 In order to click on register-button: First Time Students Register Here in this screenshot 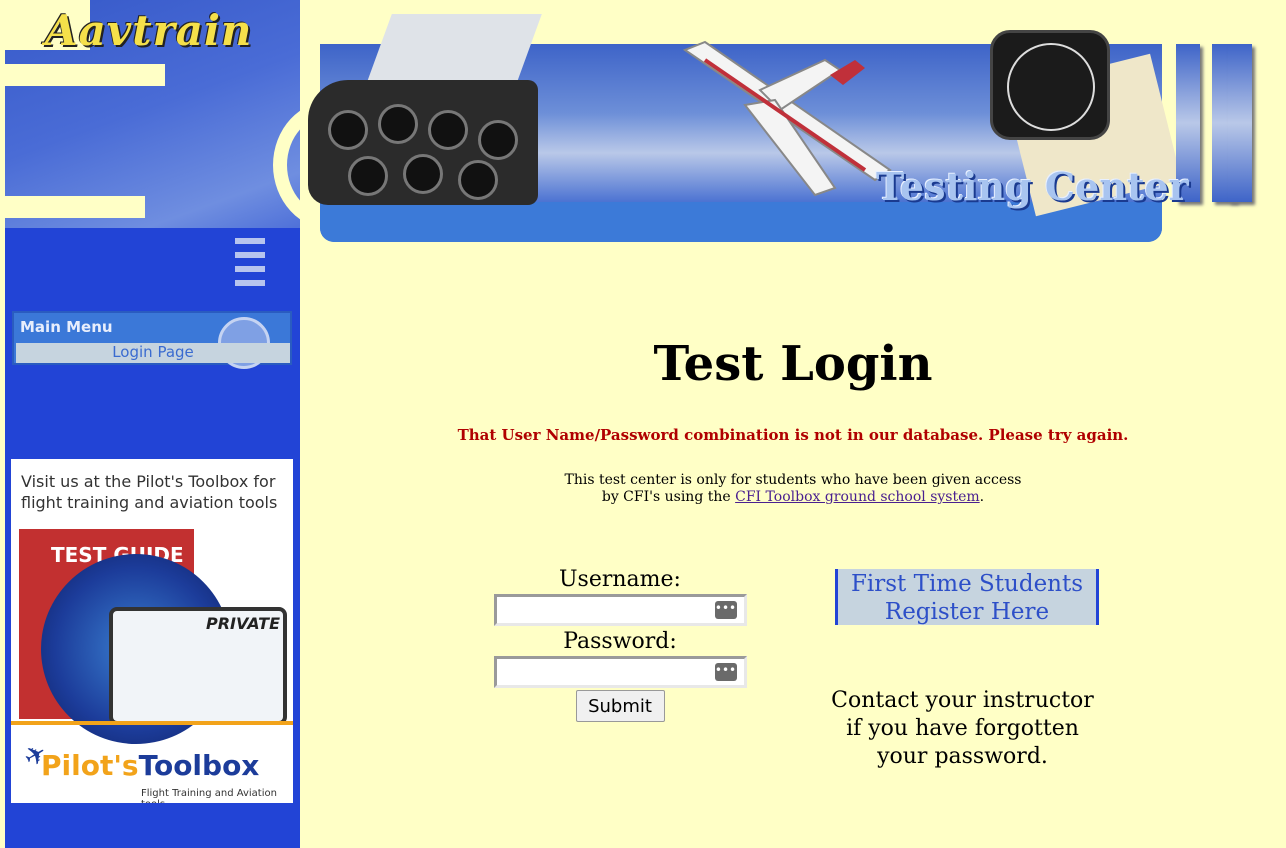, I will do `click(967, 597)`.